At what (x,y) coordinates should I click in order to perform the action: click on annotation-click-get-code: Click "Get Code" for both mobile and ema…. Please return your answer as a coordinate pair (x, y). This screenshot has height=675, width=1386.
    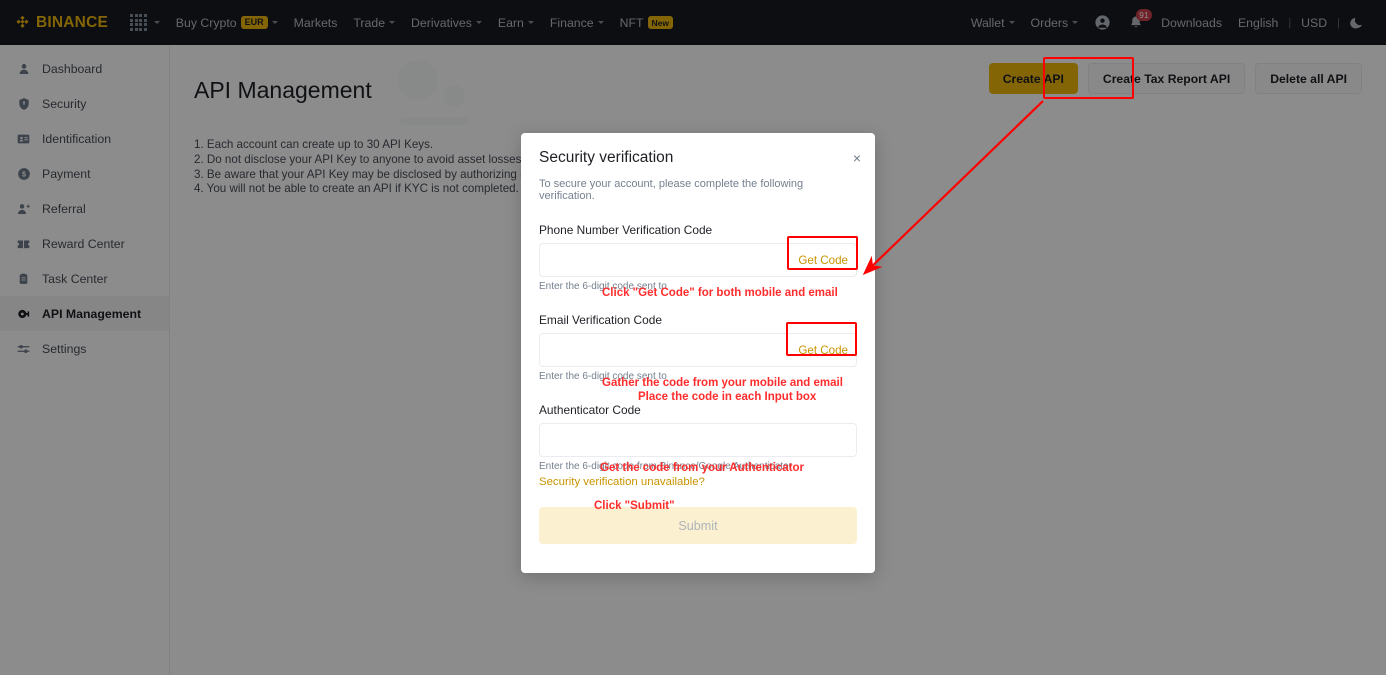
    Looking at the image, I should click on (720, 293).